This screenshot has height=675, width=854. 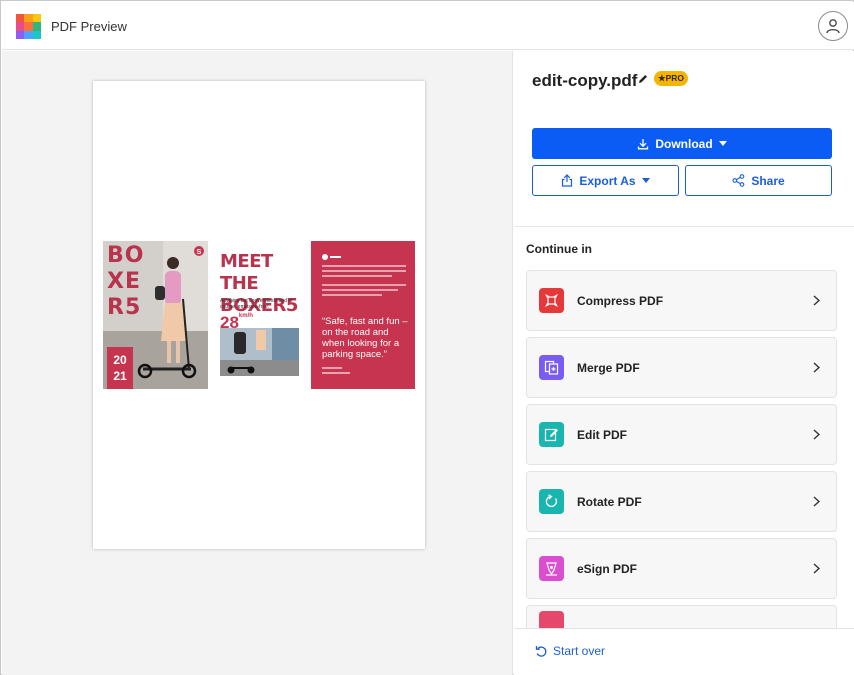 I want to click on speed-unit: km/h, so click(x=245, y=316).